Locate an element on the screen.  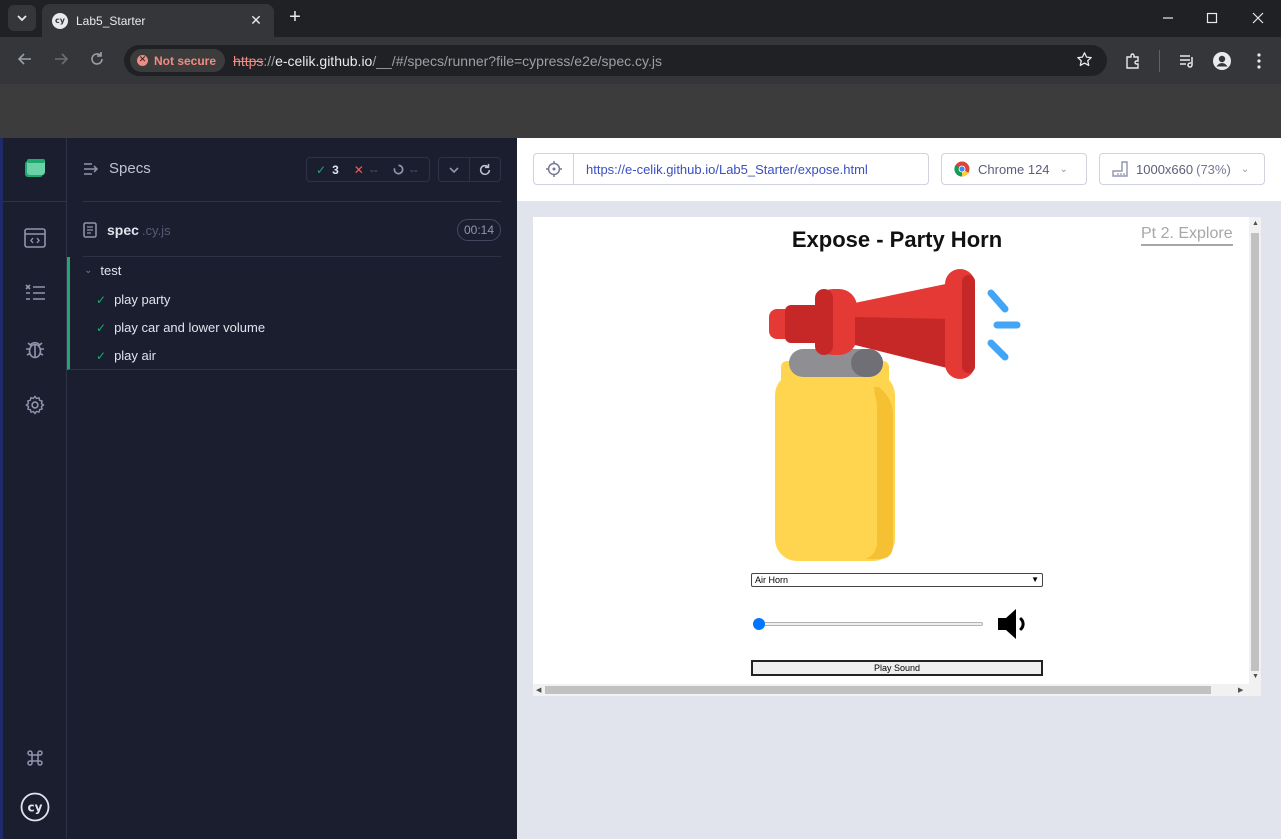
pending-spinner-icon is located at coordinates (398, 169).